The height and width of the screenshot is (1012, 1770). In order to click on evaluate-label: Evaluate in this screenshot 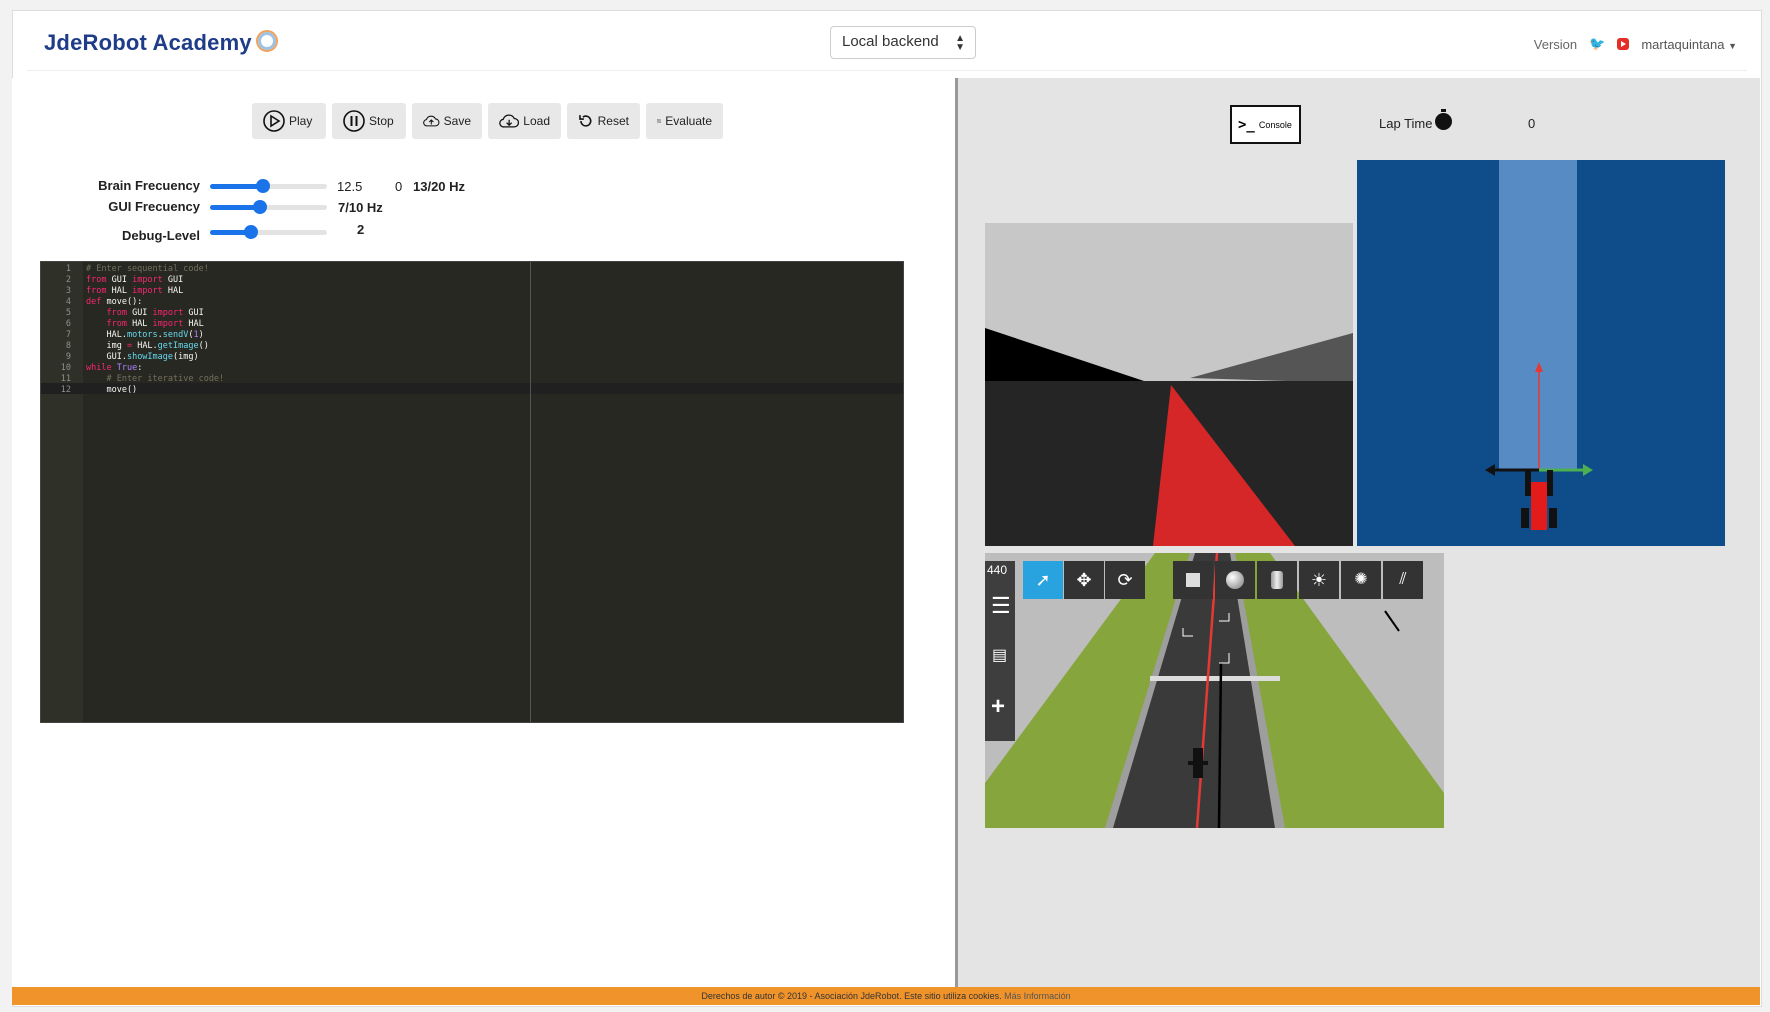, I will do `click(688, 121)`.